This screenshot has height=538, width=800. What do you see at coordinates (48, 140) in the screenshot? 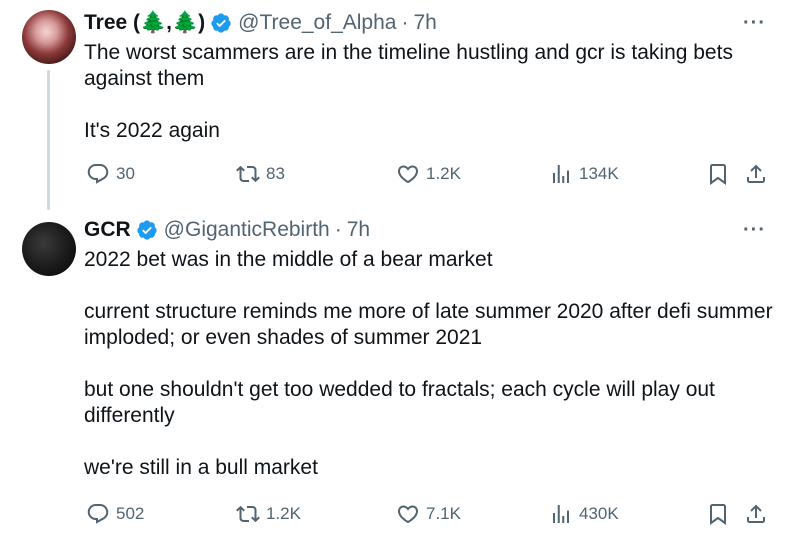
I see `thread-line` at bounding box center [48, 140].